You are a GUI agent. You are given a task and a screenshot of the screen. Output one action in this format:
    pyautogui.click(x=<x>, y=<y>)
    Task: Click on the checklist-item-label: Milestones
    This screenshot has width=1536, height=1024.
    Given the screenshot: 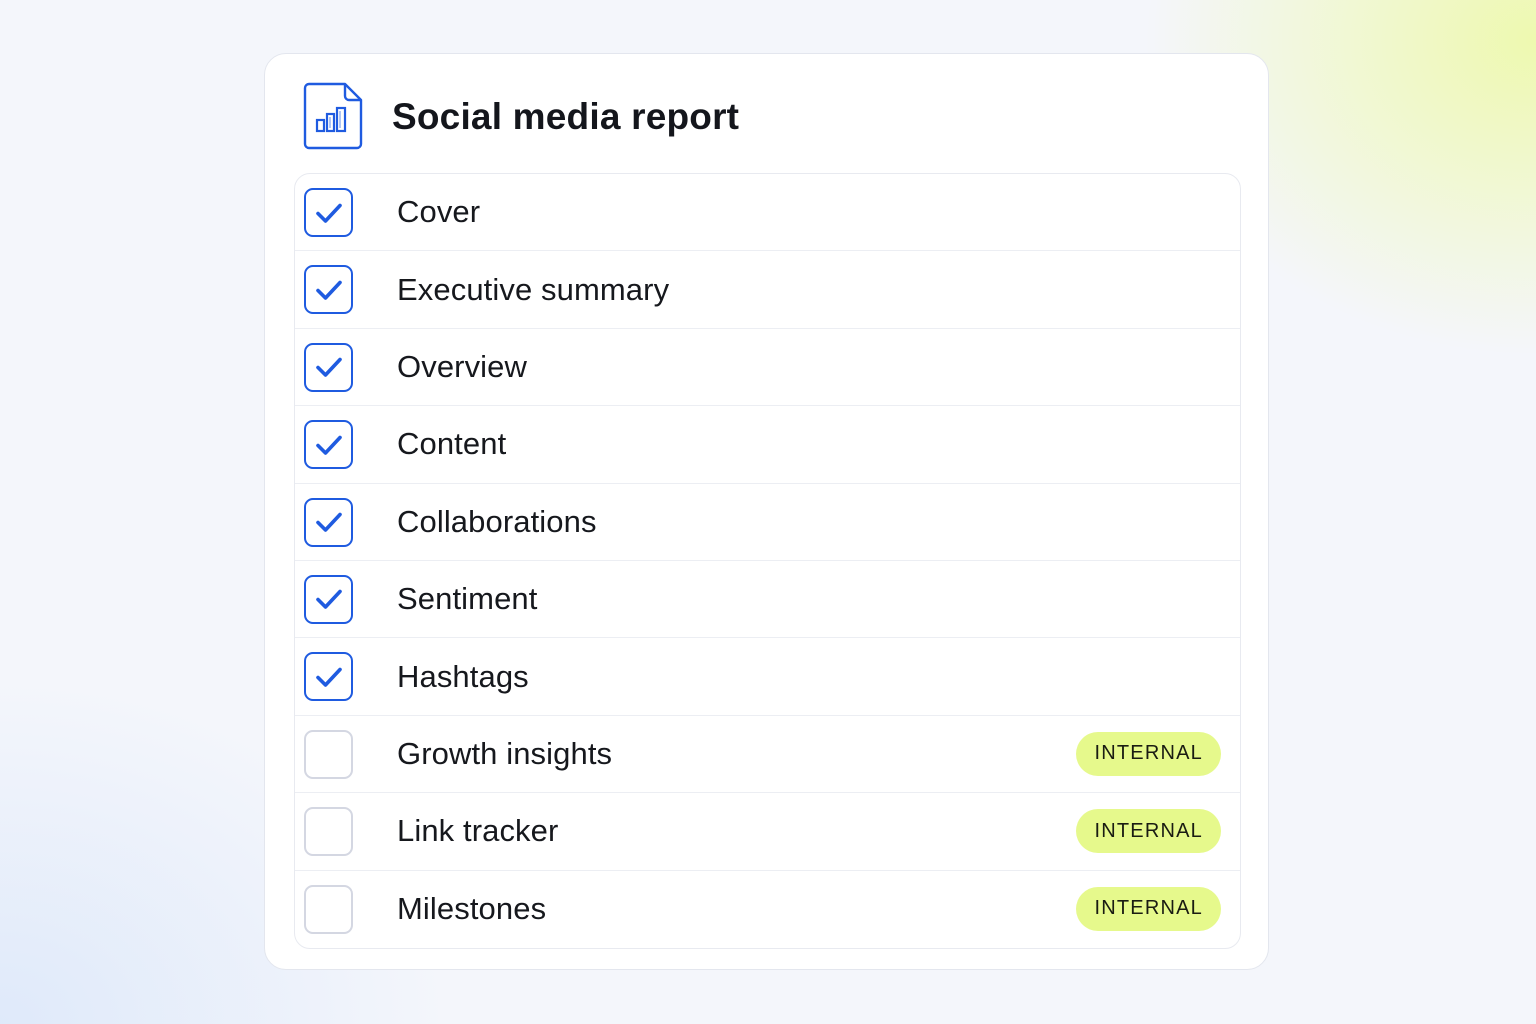 What is the action you would take?
    pyautogui.click(x=472, y=909)
    